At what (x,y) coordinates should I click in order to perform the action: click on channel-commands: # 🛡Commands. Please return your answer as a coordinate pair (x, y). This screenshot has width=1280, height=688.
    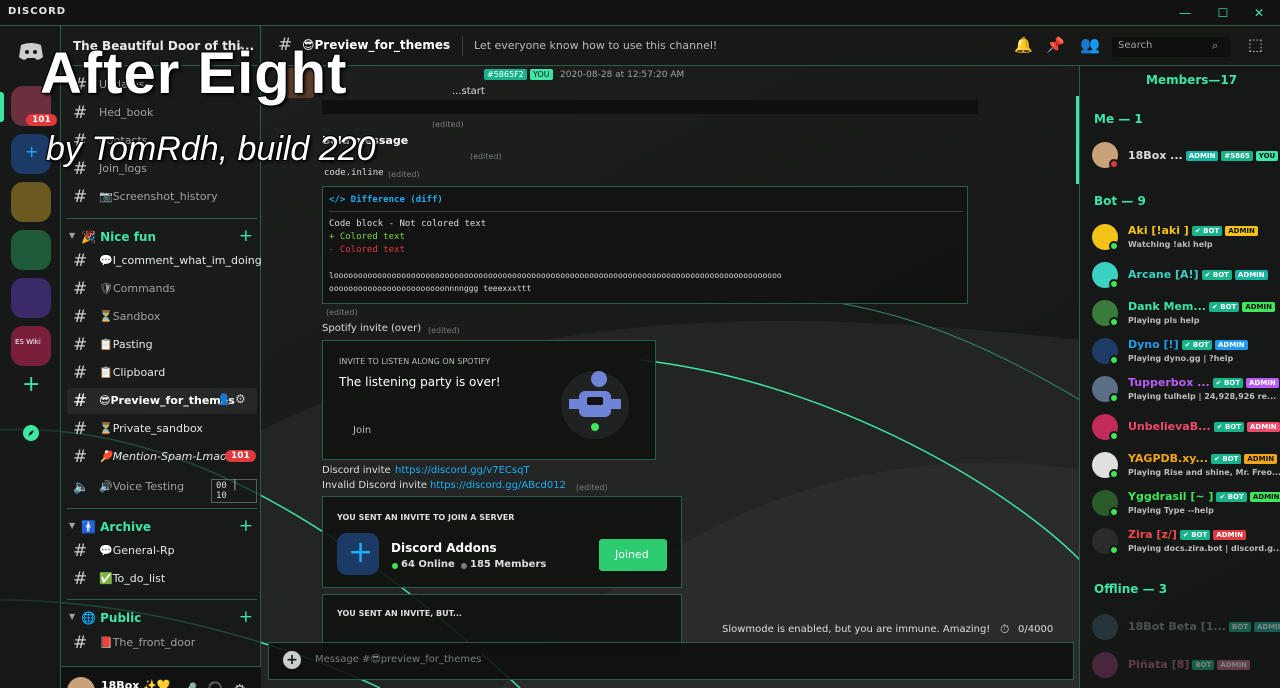
    Looking at the image, I should click on (162, 289).